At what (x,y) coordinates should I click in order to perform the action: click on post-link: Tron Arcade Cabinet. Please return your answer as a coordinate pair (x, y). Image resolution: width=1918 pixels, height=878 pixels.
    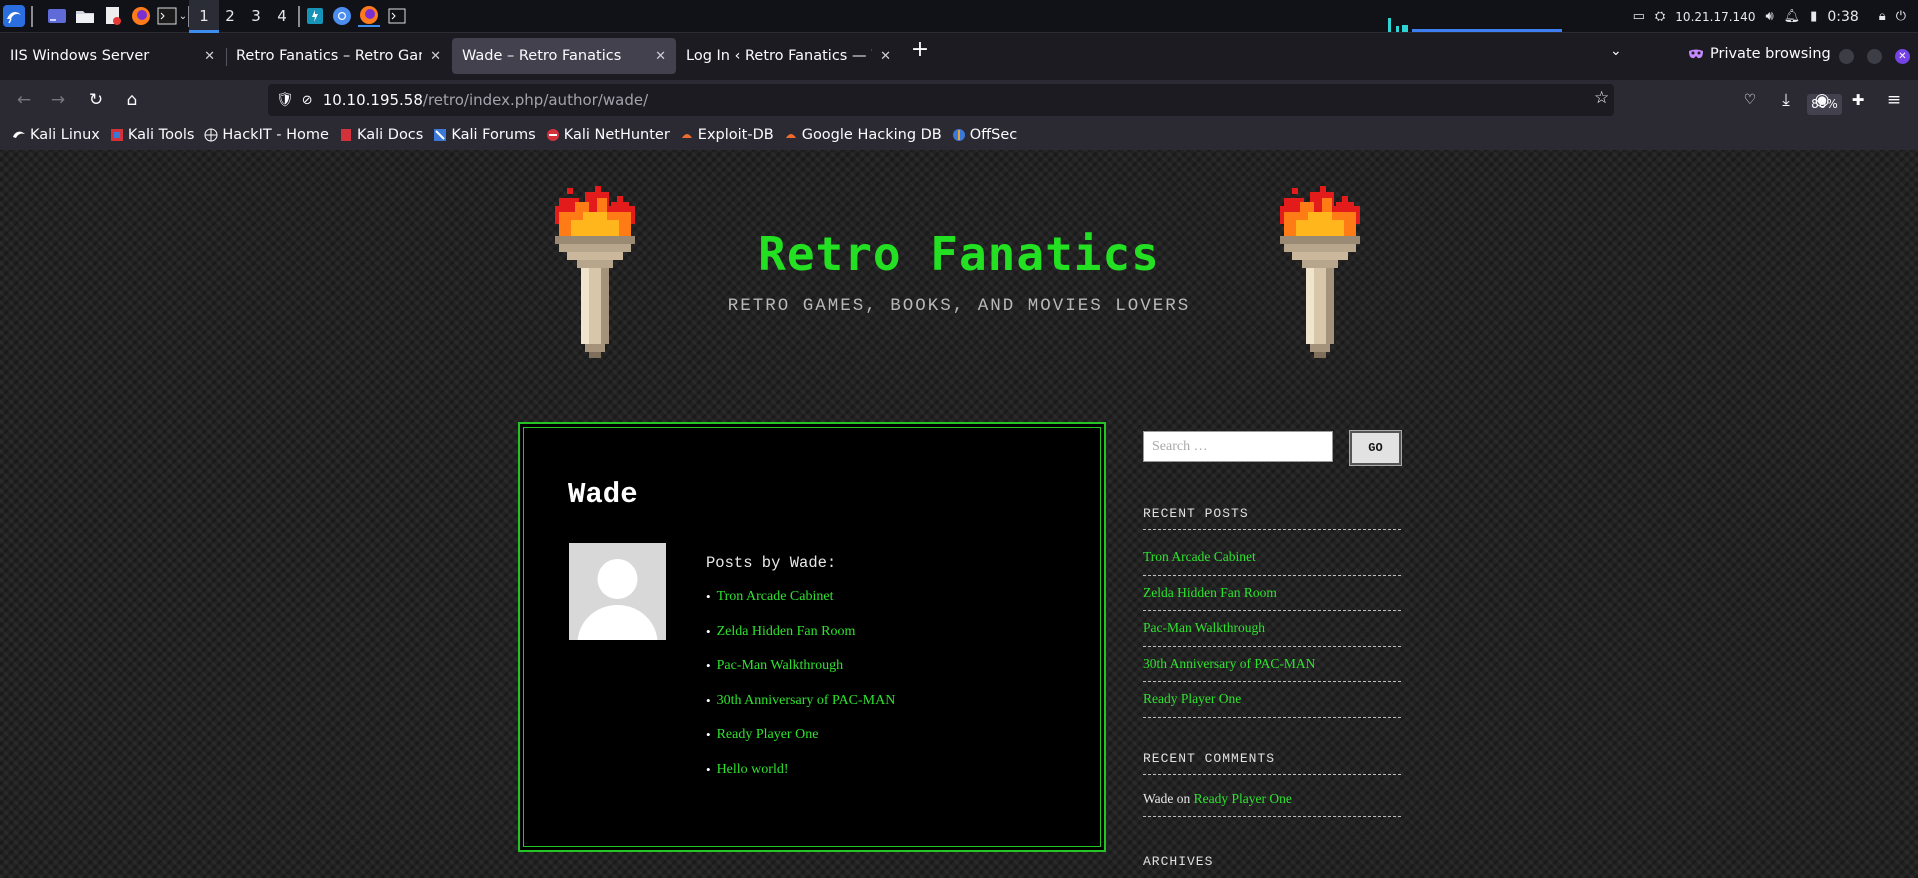
    Looking at the image, I should click on (775, 597).